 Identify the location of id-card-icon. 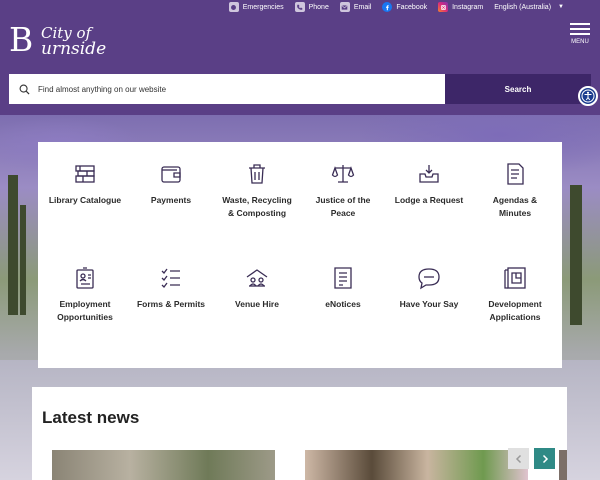
(85, 278).